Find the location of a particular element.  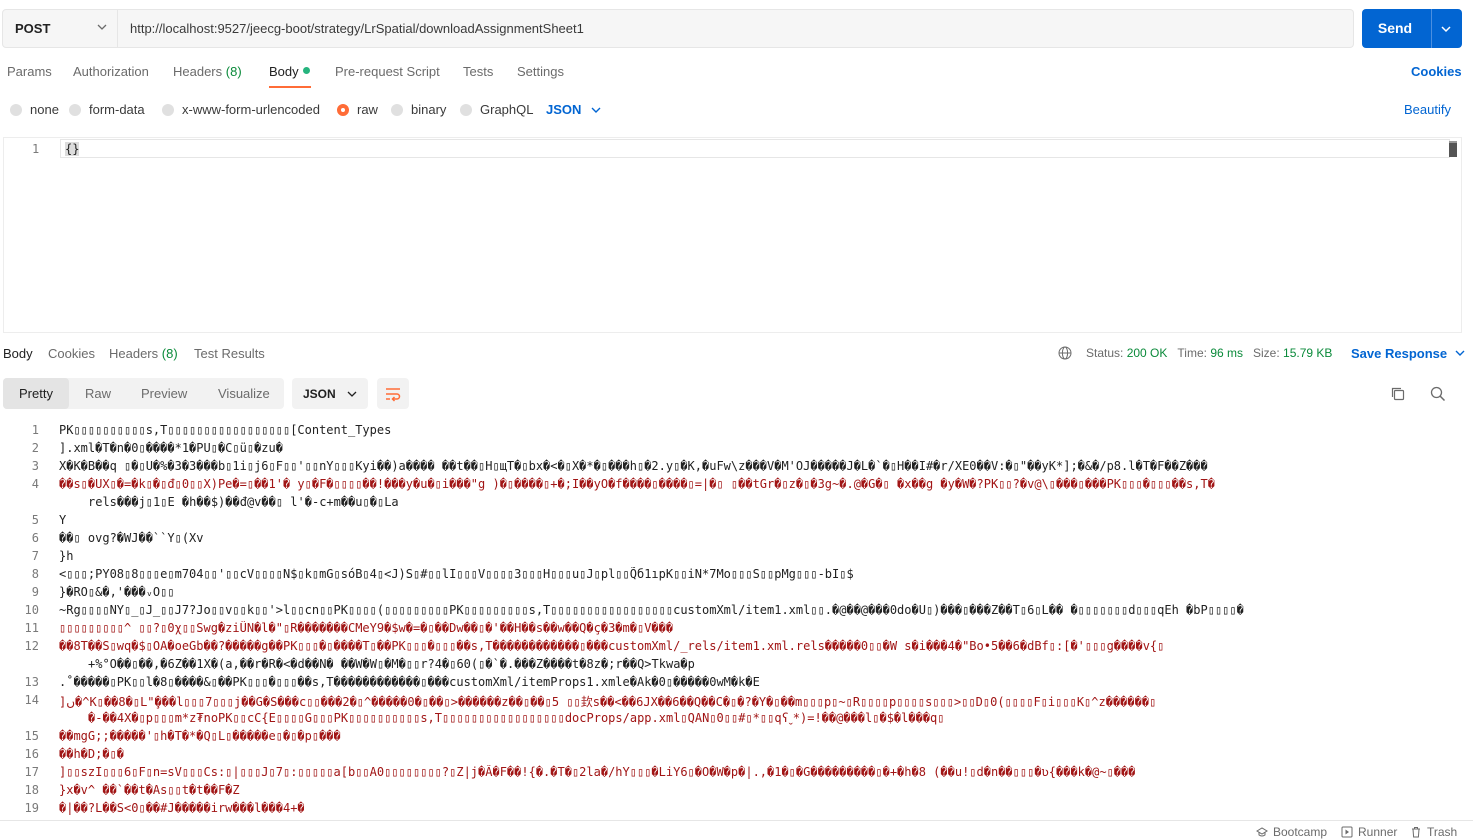

bootcamp-icon is located at coordinates (1262, 832).